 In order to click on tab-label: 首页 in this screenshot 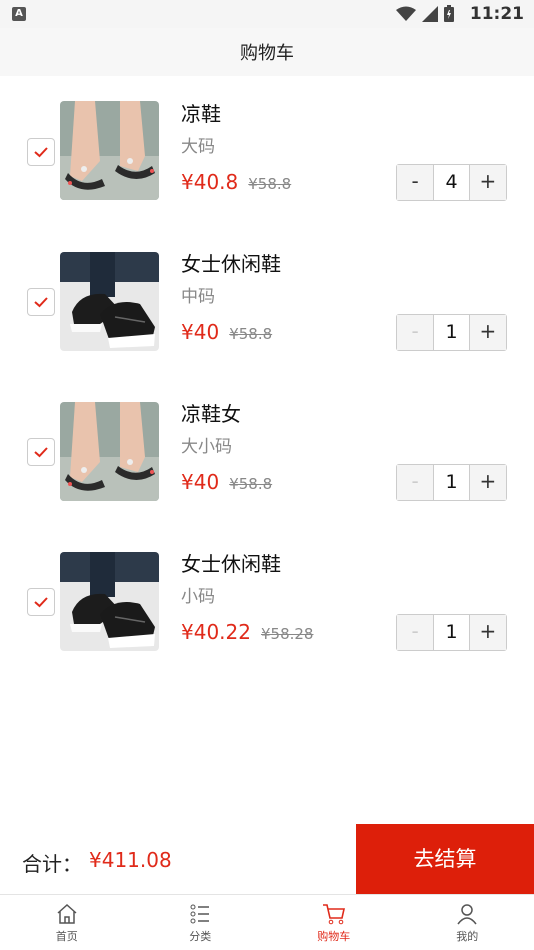, I will do `click(66, 936)`.